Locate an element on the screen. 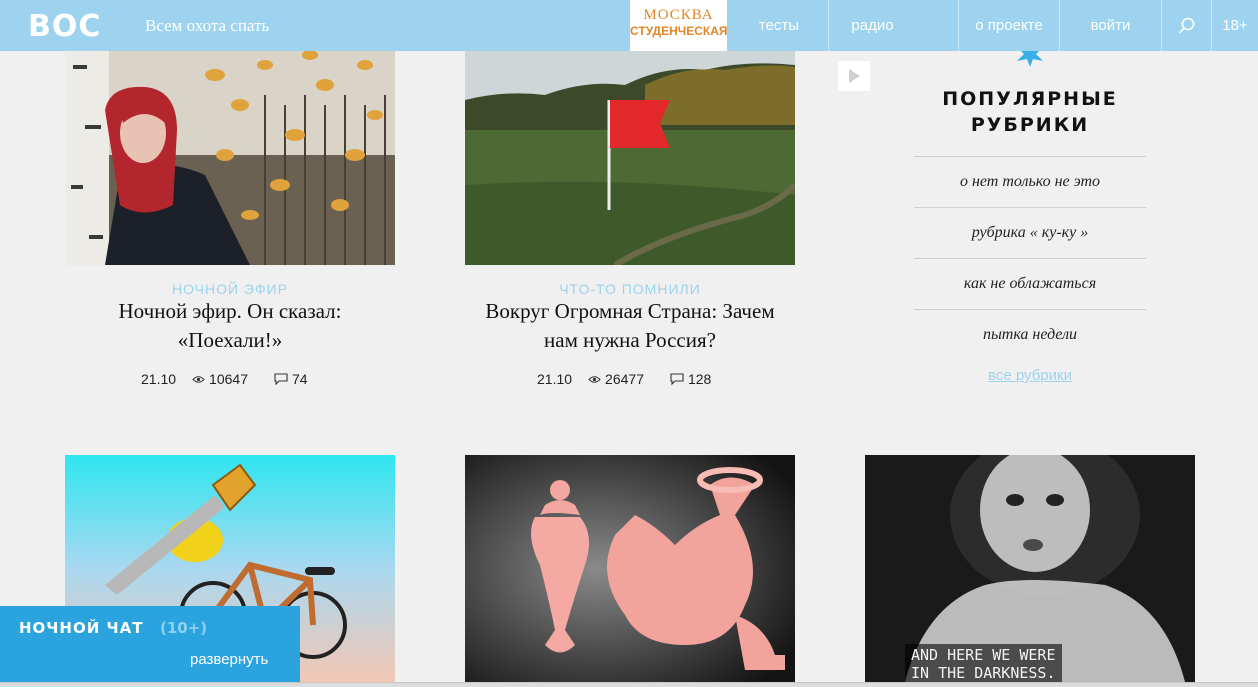 This screenshot has height=687, width=1258. article-image-huge-country is located at coordinates (630, 150).